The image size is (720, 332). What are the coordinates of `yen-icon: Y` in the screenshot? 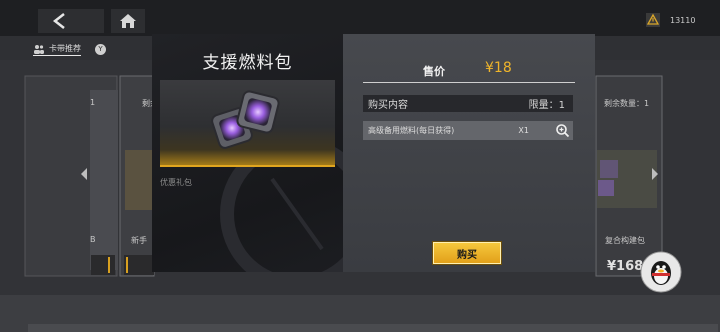 It's located at (100, 49).